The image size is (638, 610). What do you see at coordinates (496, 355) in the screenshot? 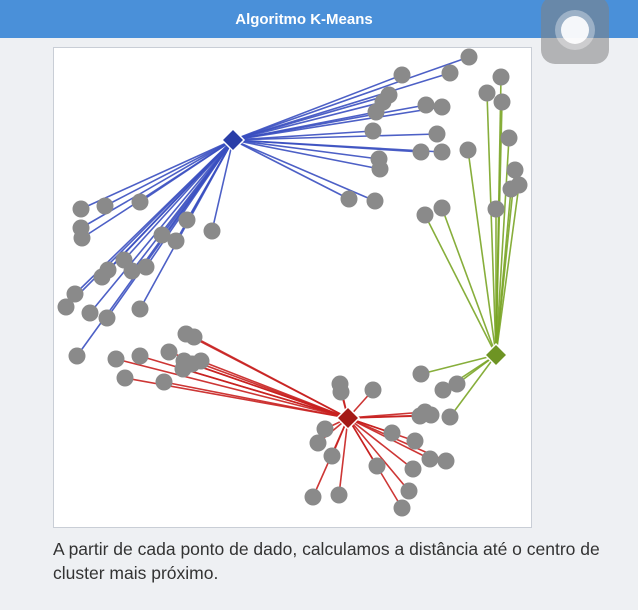
I see `centroid-green` at bounding box center [496, 355].